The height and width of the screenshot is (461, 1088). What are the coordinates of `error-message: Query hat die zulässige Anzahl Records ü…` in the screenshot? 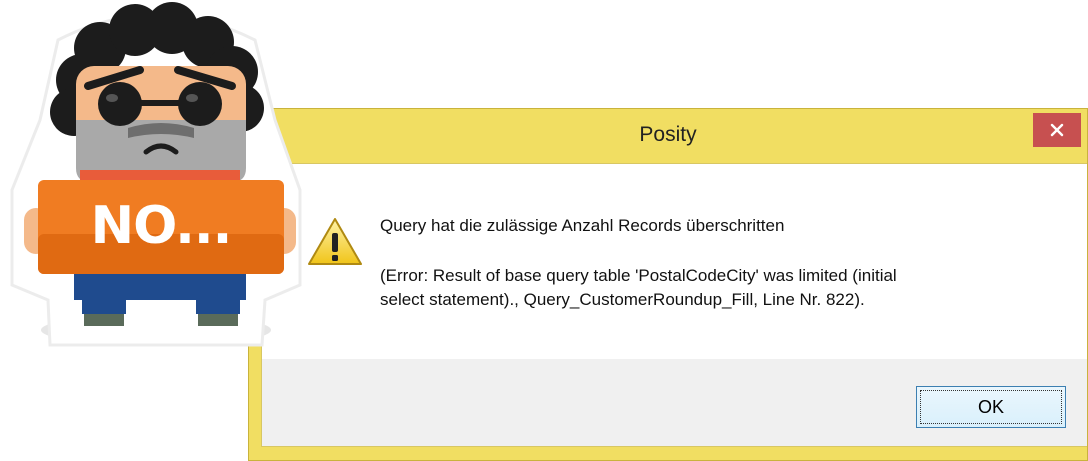 It's located at (582, 225).